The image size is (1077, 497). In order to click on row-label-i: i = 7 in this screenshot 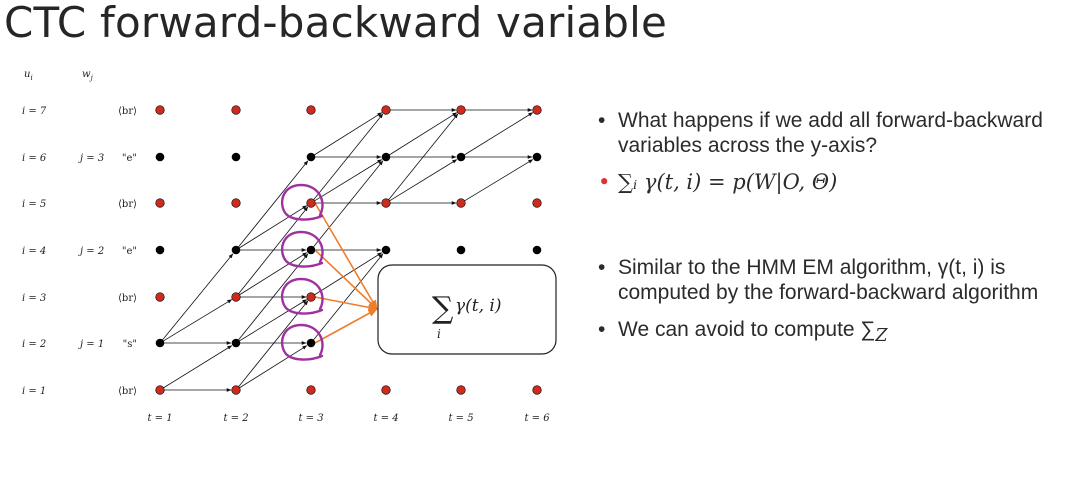, I will do `click(34, 111)`.